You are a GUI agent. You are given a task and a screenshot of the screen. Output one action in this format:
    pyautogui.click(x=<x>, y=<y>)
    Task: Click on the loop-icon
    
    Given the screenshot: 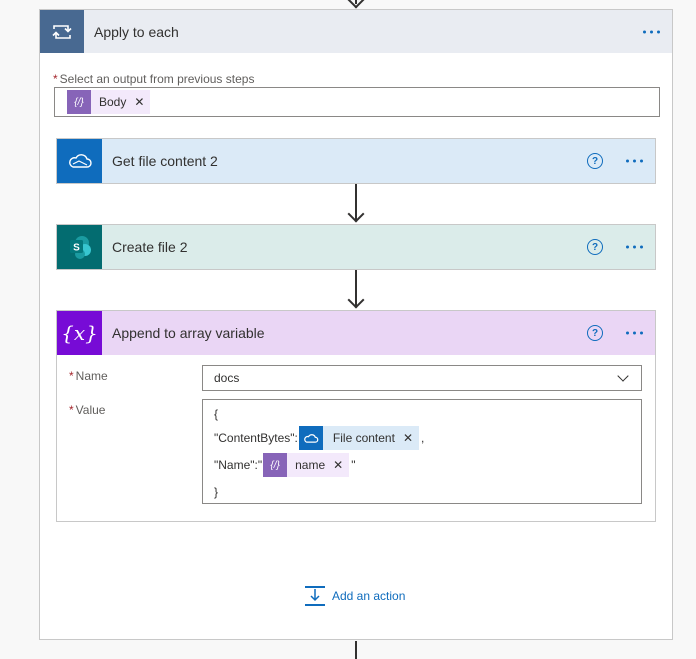 What is the action you would take?
    pyautogui.click(x=62, y=31)
    